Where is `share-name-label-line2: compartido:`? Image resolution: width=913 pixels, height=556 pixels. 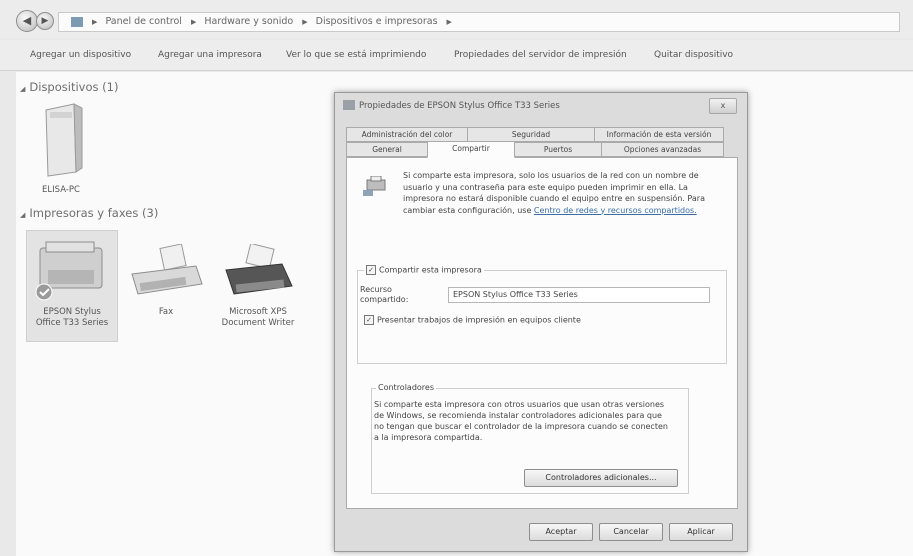
share-name-label-line2: compartido: is located at coordinates (384, 299).